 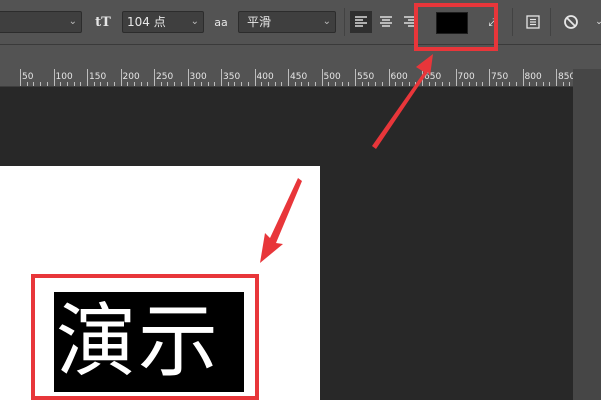 I want to click on text-highlight-box, so click(x=145, y=337).